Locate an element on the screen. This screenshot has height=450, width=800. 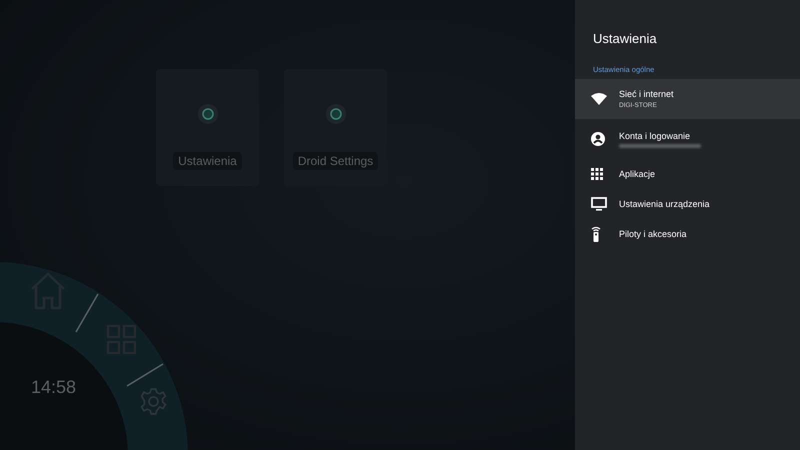
item-label: Ustawienia urządzenia is located at coordinates (664, 204).